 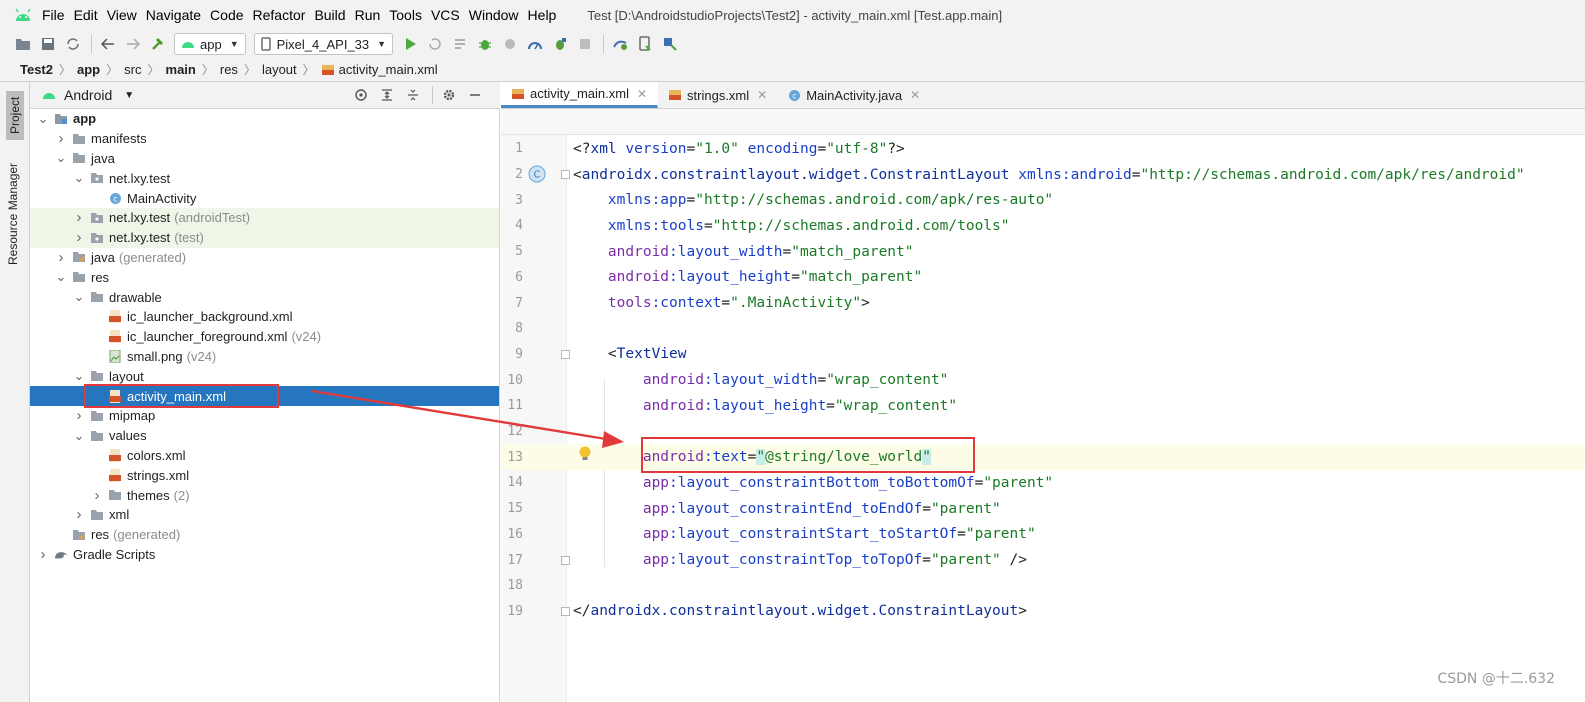 I want to click on tree-item: ⌄ drawable, so click(x=264, y=297).